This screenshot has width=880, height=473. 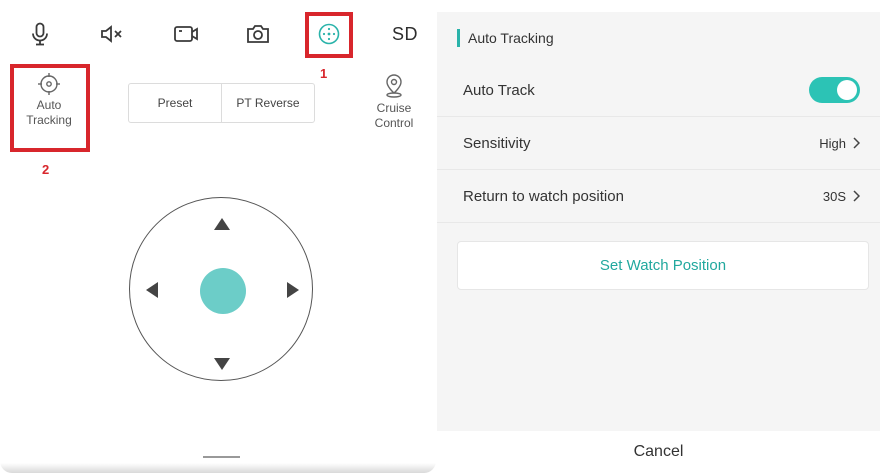 I want to click on speaker-muted-icon, so click(x=111, y=34).